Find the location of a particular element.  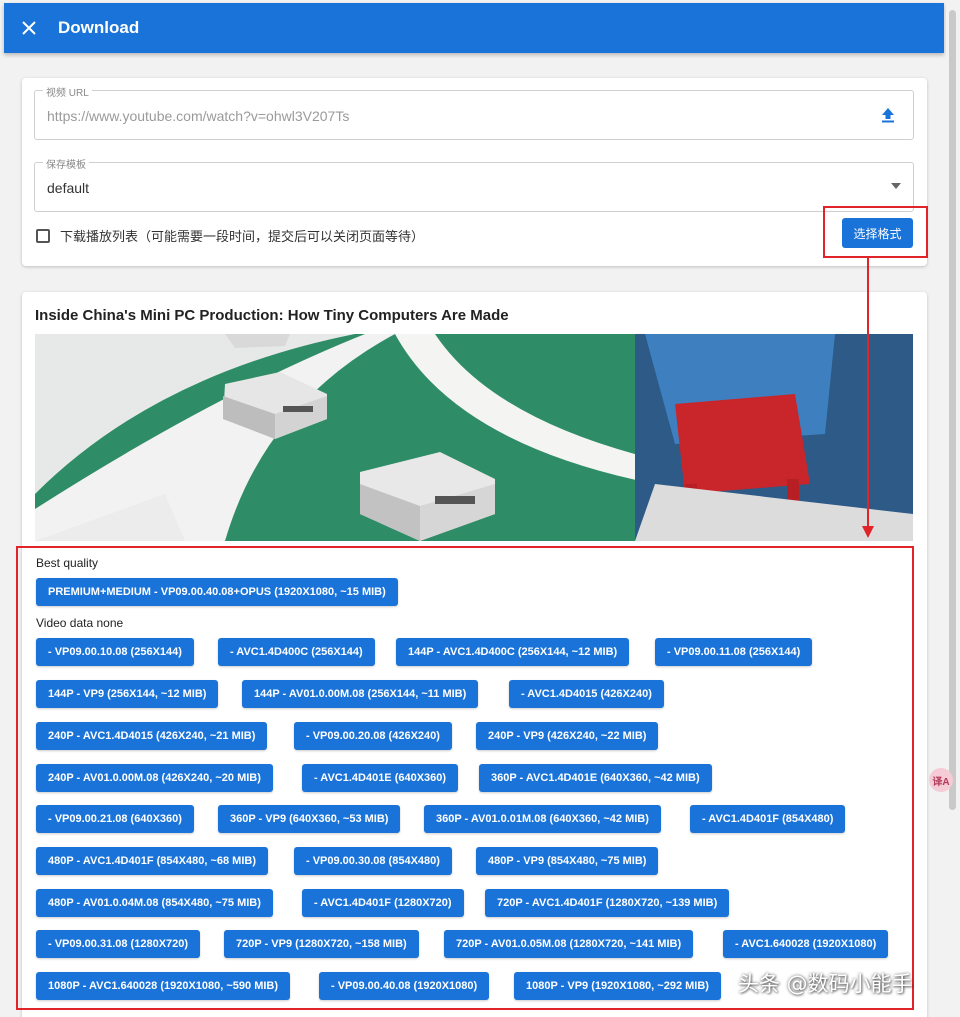

close-icon is located at coordinates (29, 28).